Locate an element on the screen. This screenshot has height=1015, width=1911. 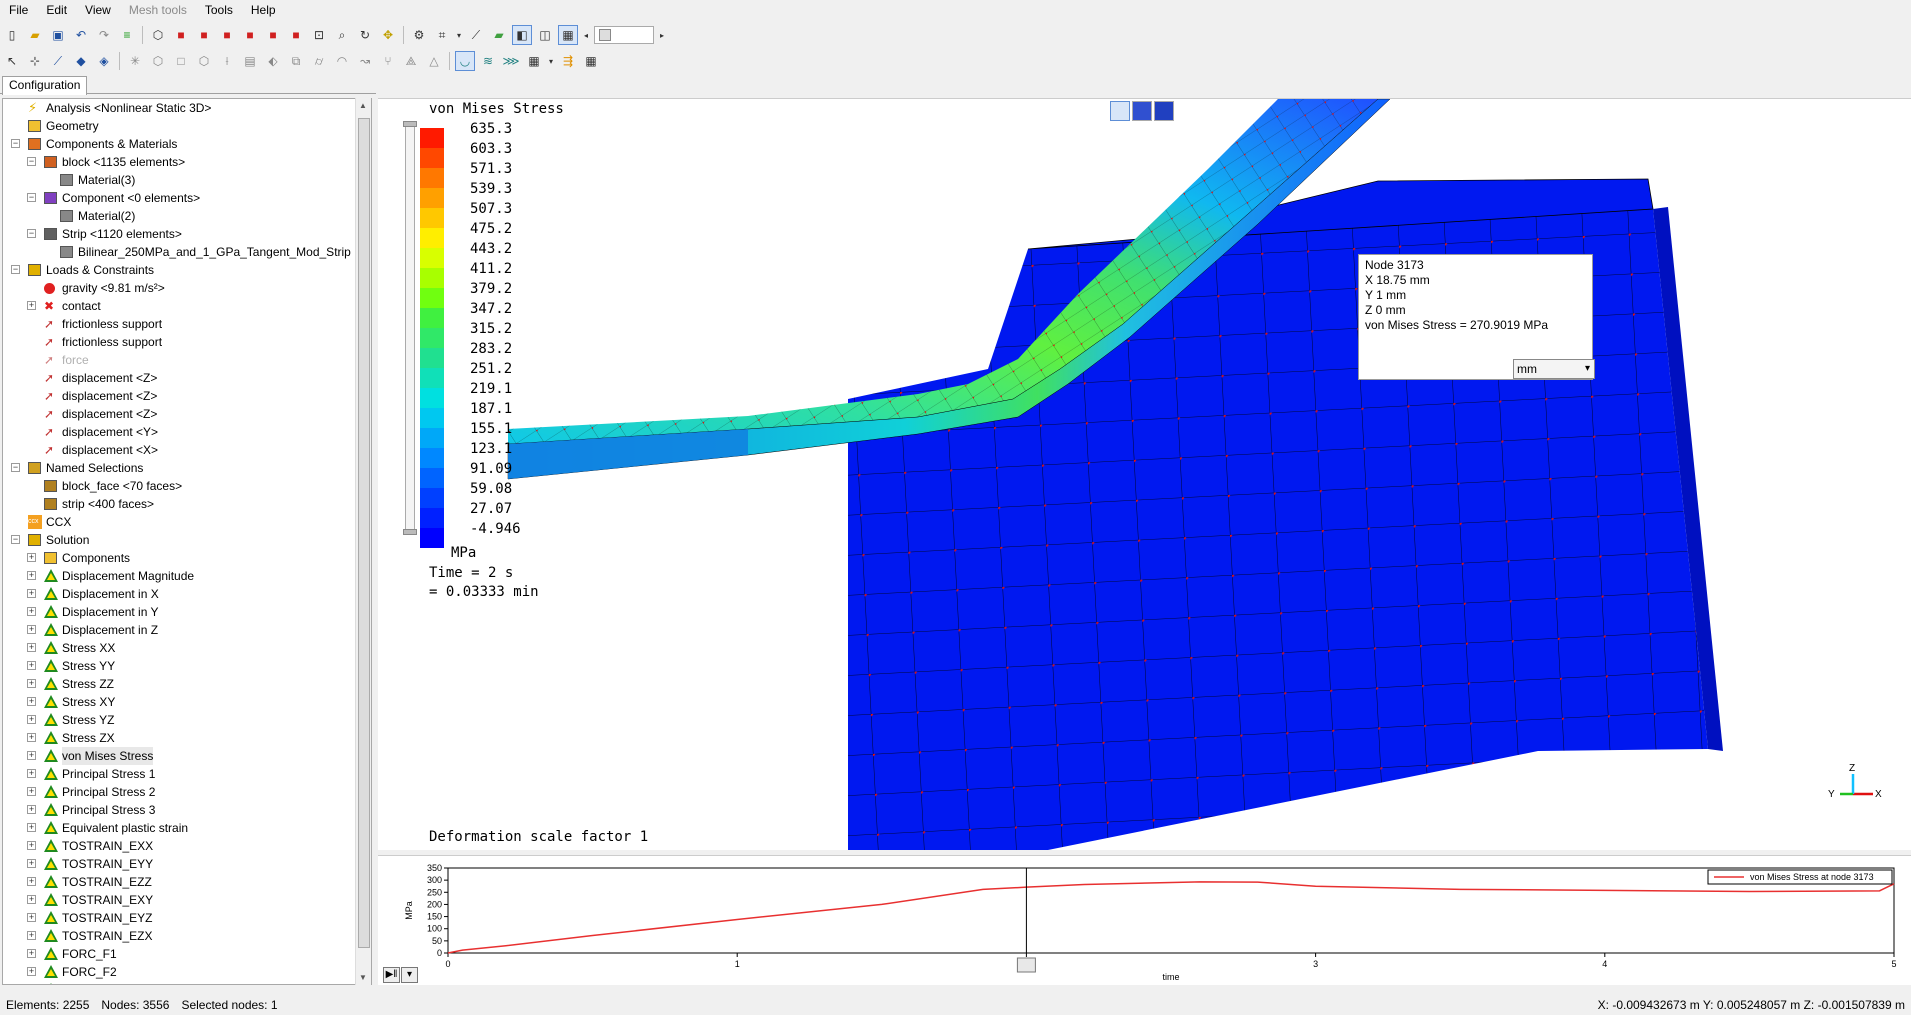
tree-item: − Strip <1120 elements> is located at coordinates (187, 234).